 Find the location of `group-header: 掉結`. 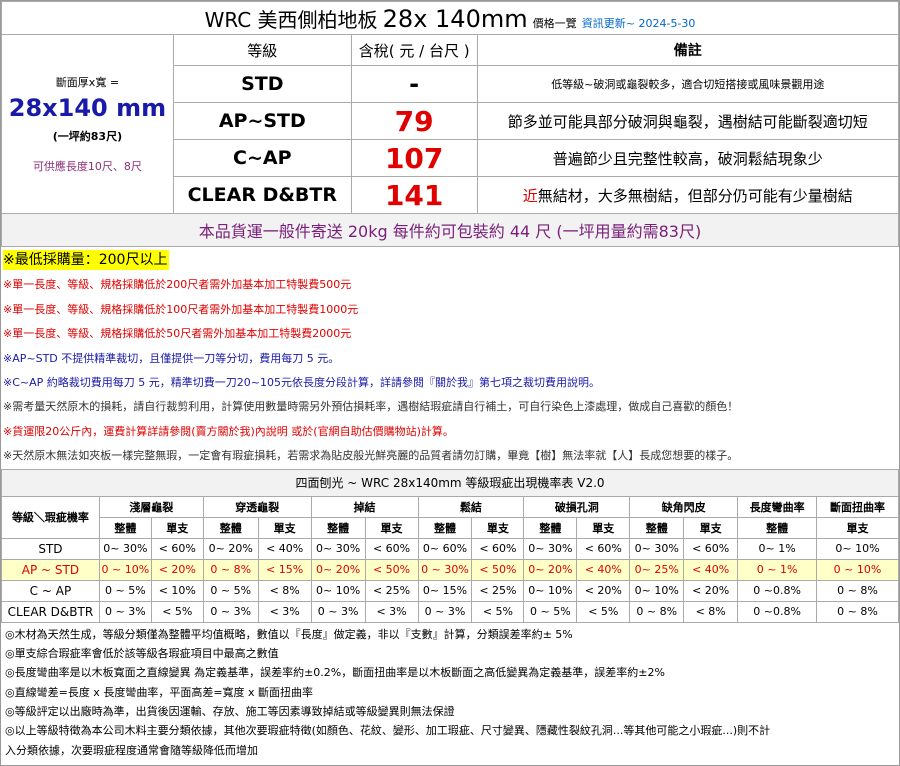

group-header: 掉結 is located at coordinates (364, 506).